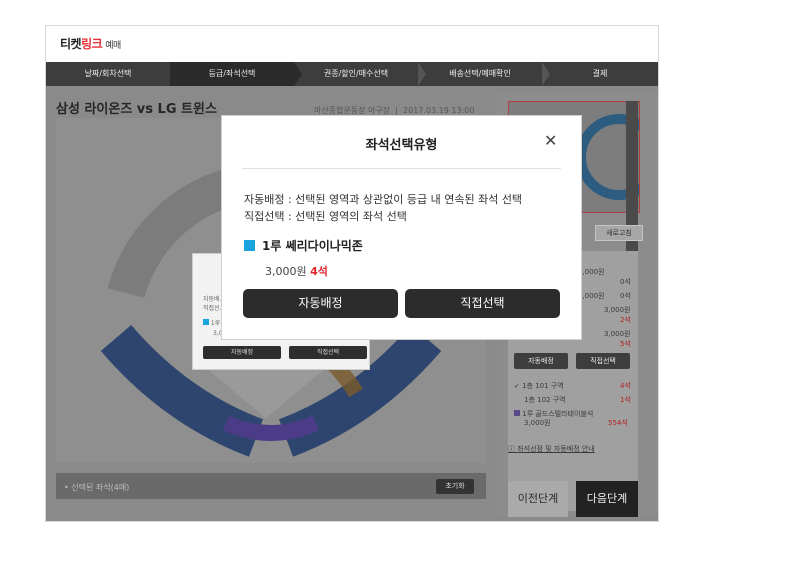  Describe the element at coordinates (625, 400) in the screenshot. I see `zone-count: 1석` at that location.